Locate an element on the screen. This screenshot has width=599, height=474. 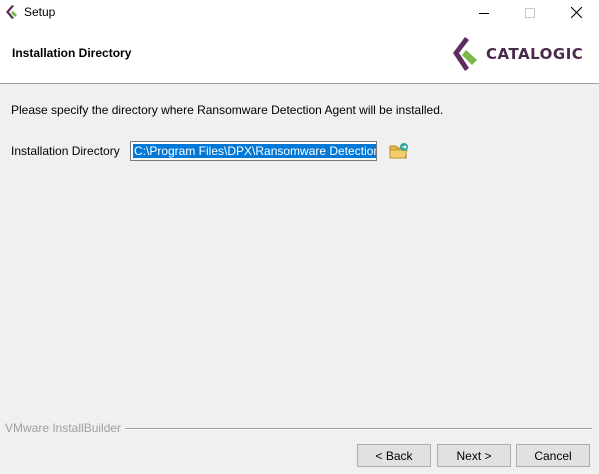
app-icon is located at coordinates (11, 12).